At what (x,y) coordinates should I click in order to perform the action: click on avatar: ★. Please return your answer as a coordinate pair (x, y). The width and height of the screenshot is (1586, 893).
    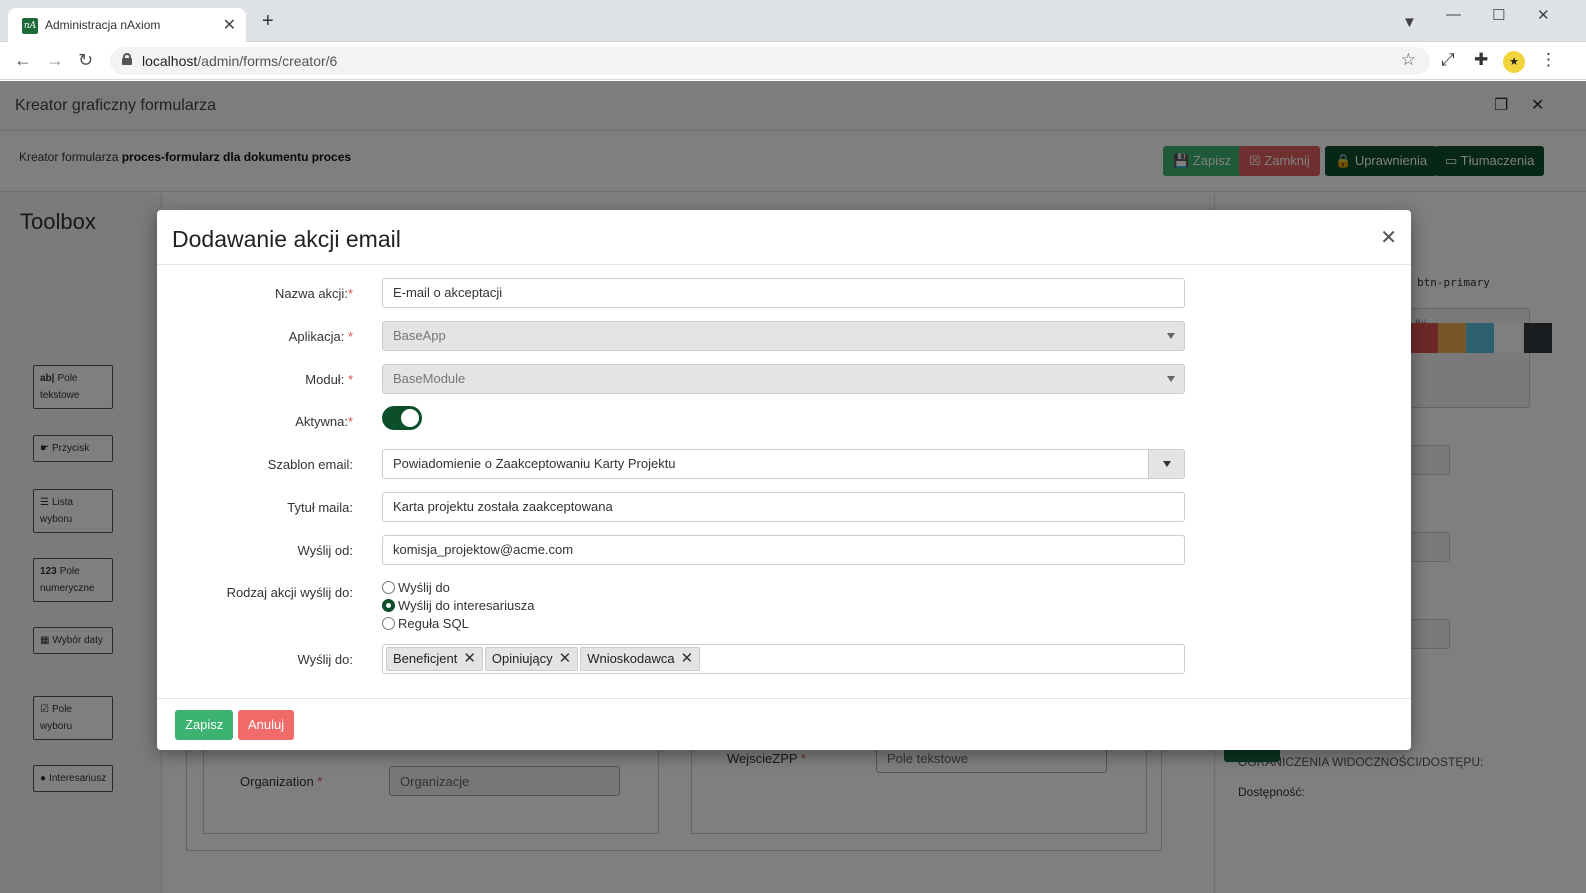
    Looking at the image, I should click on (1514, 62).